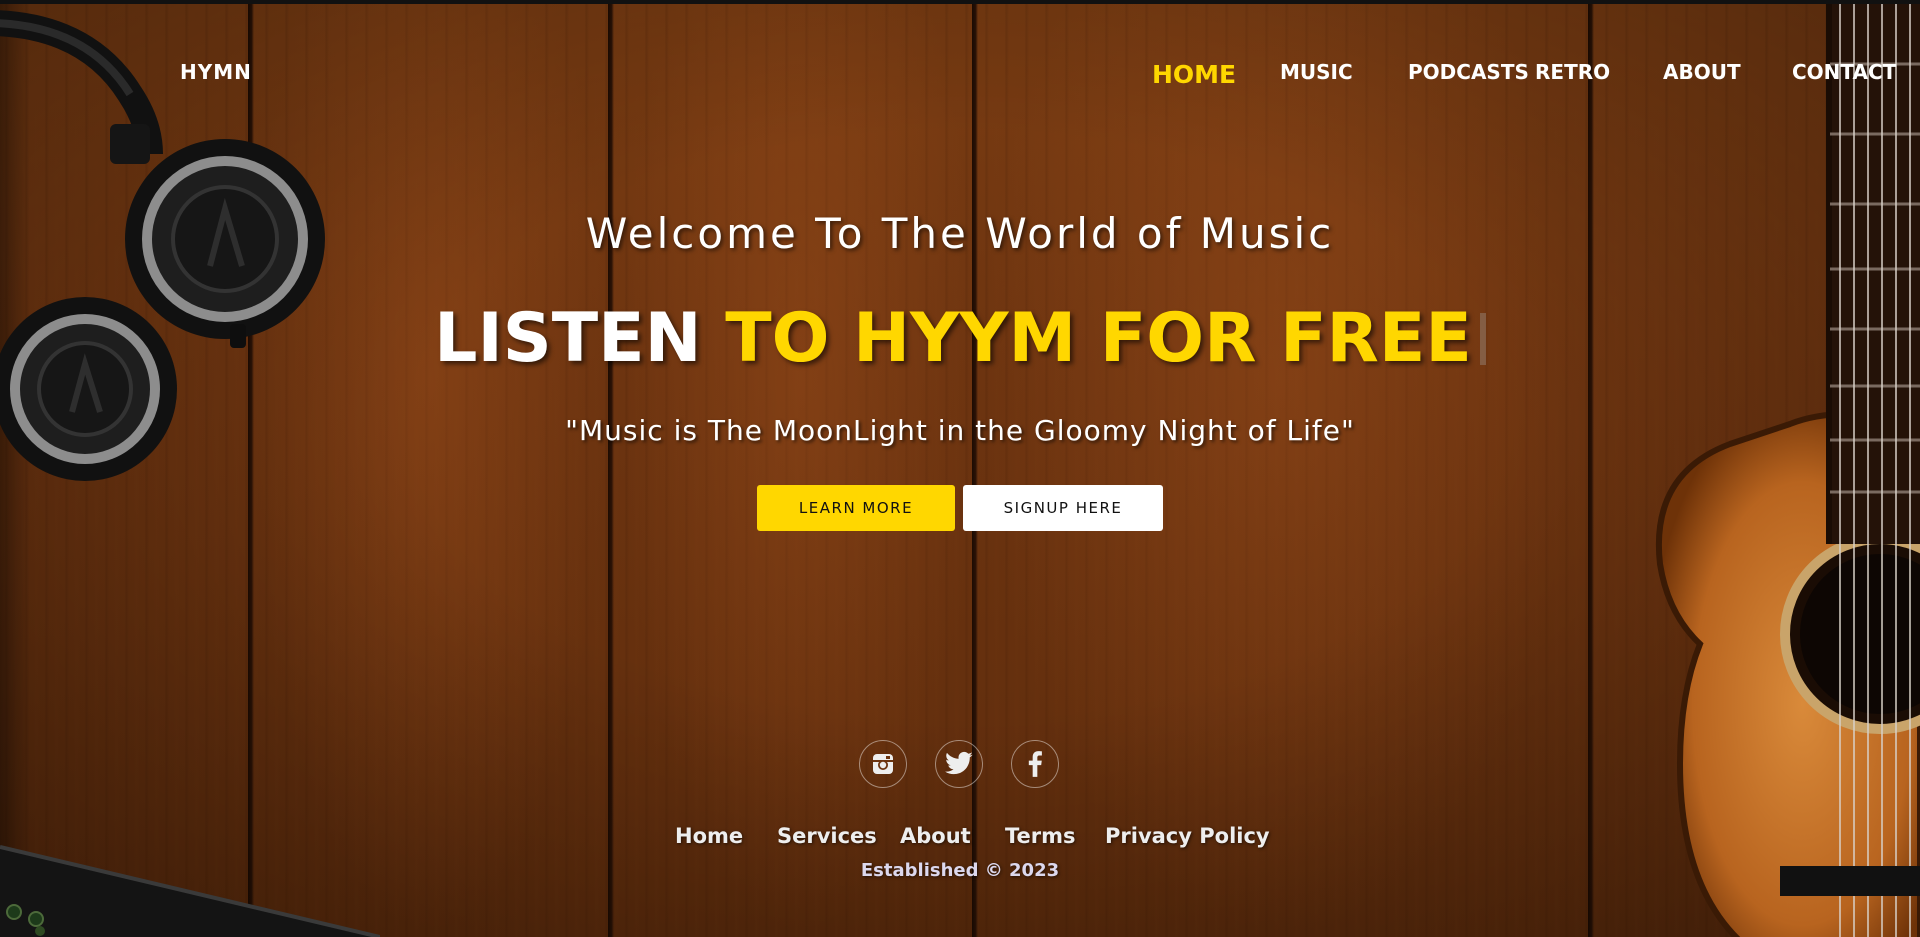 The image size is (1920, 937). What do you see at coordinates (216, 72) in the screenshot?
I see `brand-logo: HYMN` at bounding box center [216, 72].